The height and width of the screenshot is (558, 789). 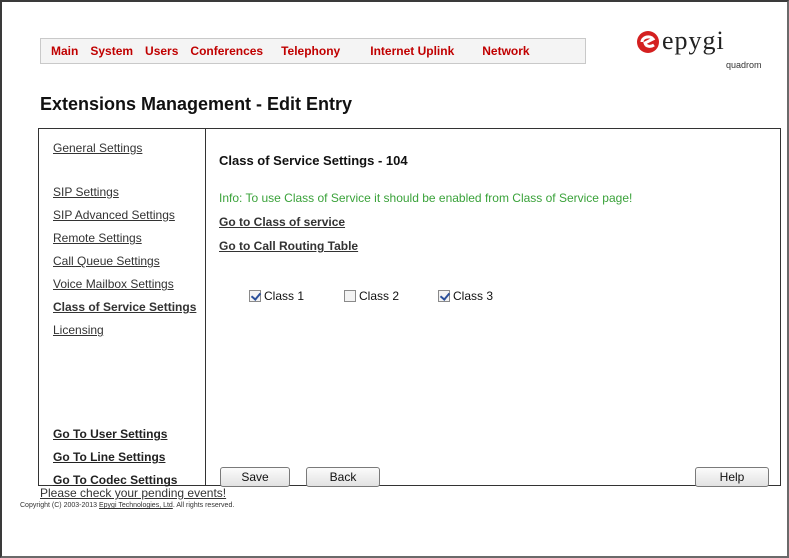 I want to click on sidebar-link-codec-settings: Go To Codec Settings, so click(x=115, y=480).